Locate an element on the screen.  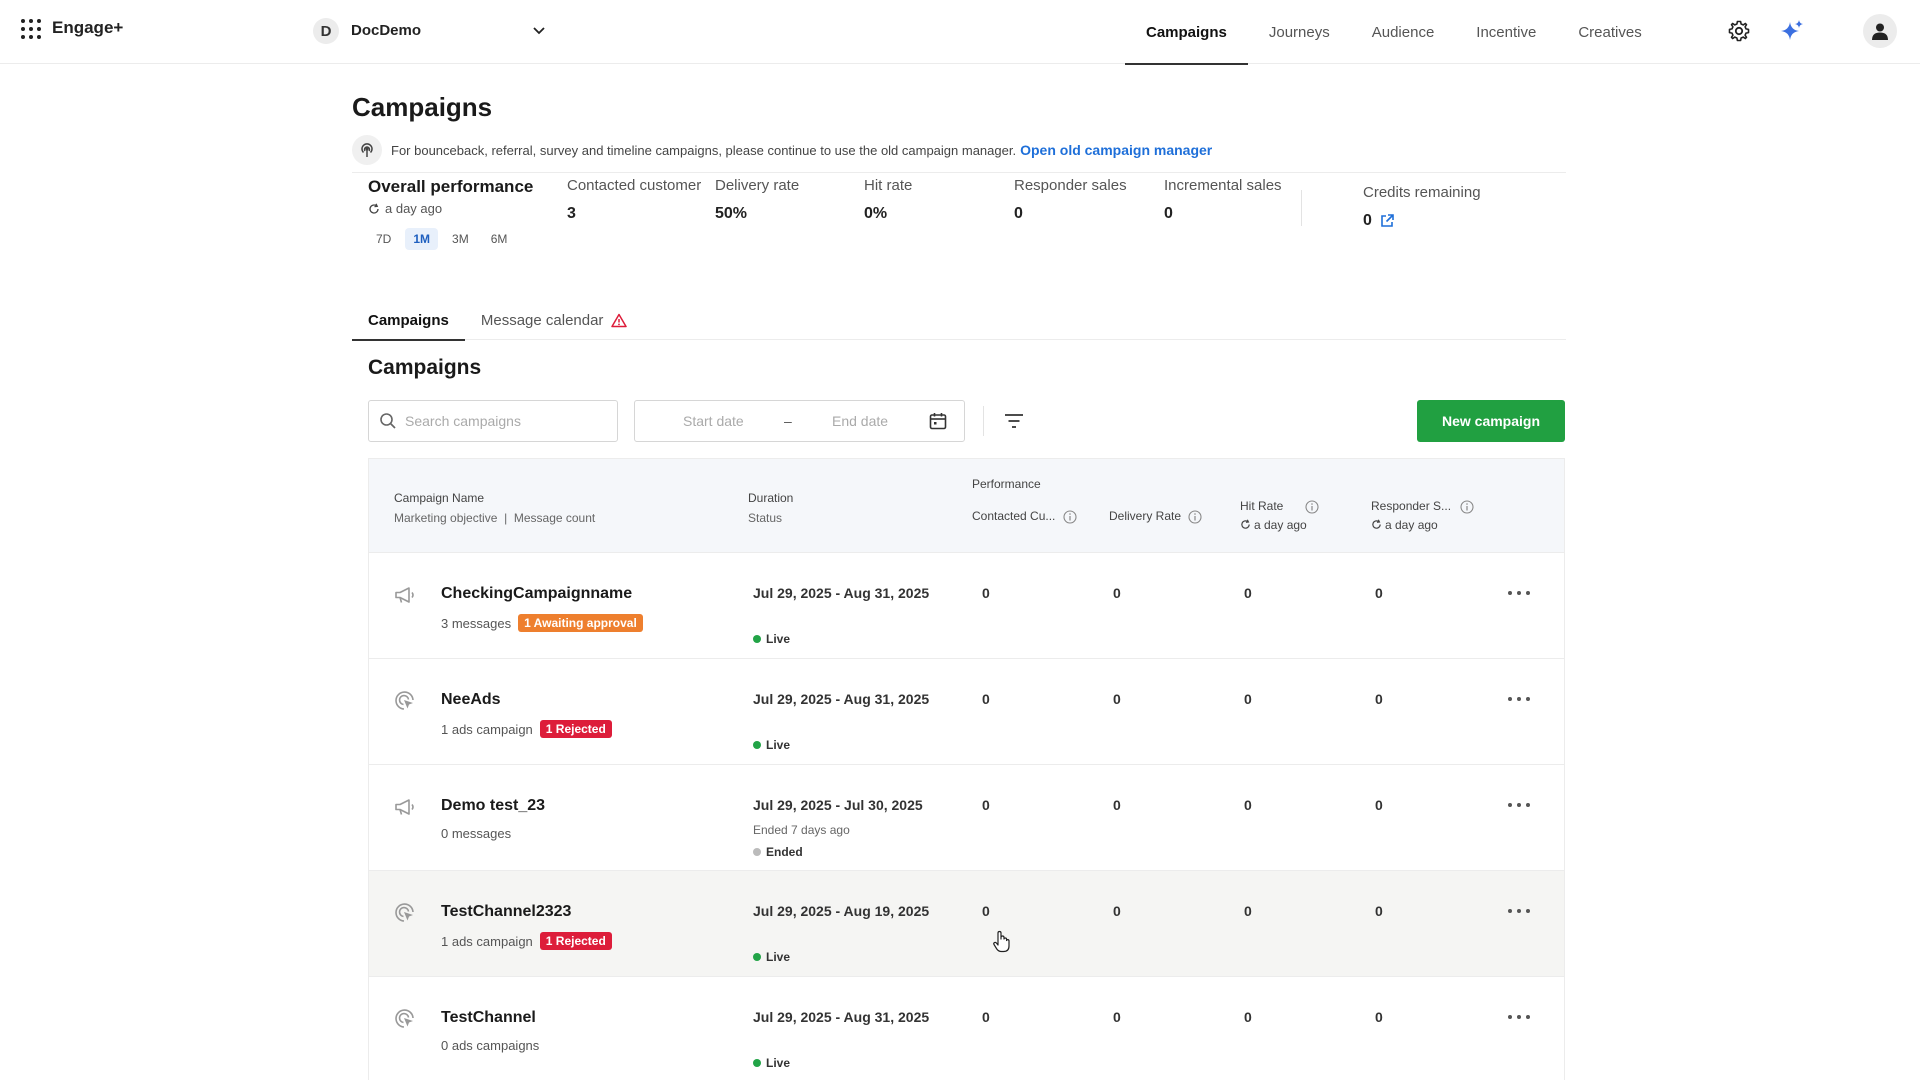
tab-campaigns: Campaigns is located at coordinates (408, 320).